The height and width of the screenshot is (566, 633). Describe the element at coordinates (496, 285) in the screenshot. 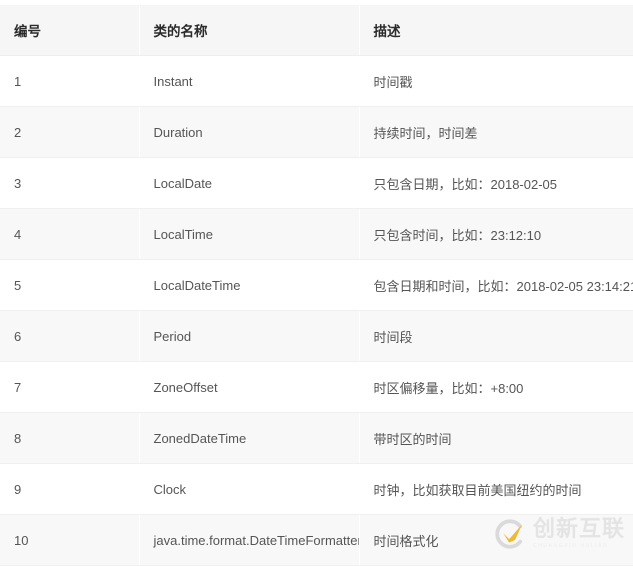

I see `cell-desc: 包含日期和时间，比如：2018-02-05 23:14:21` at that location.